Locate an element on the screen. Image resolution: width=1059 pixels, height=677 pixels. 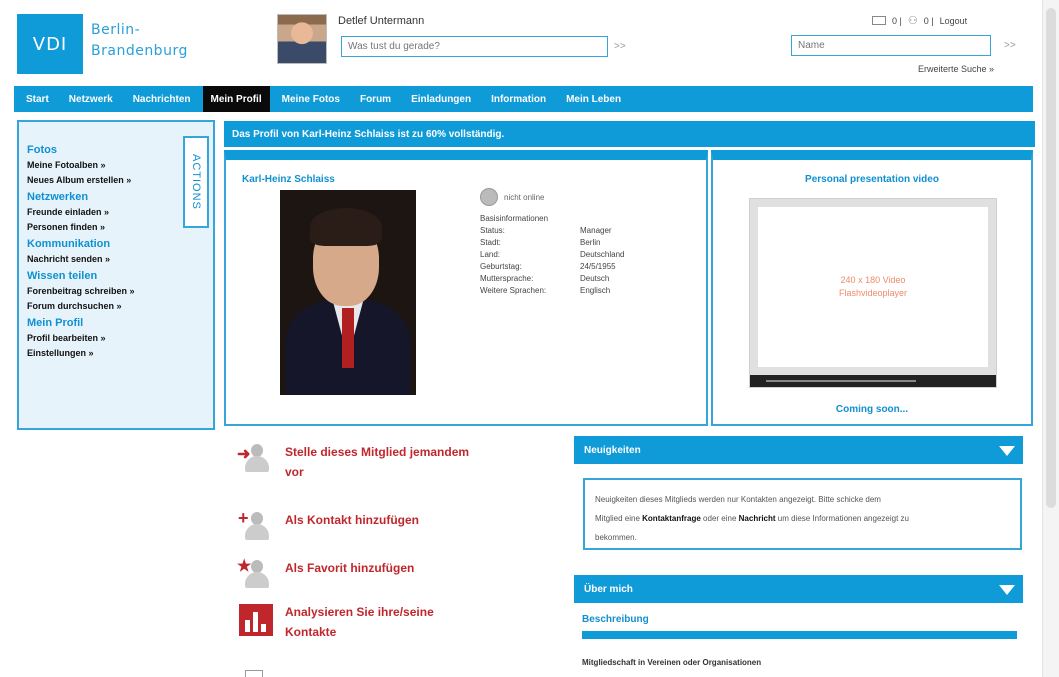
info-key: Muttersprache: is located at coordinates (507, 278).